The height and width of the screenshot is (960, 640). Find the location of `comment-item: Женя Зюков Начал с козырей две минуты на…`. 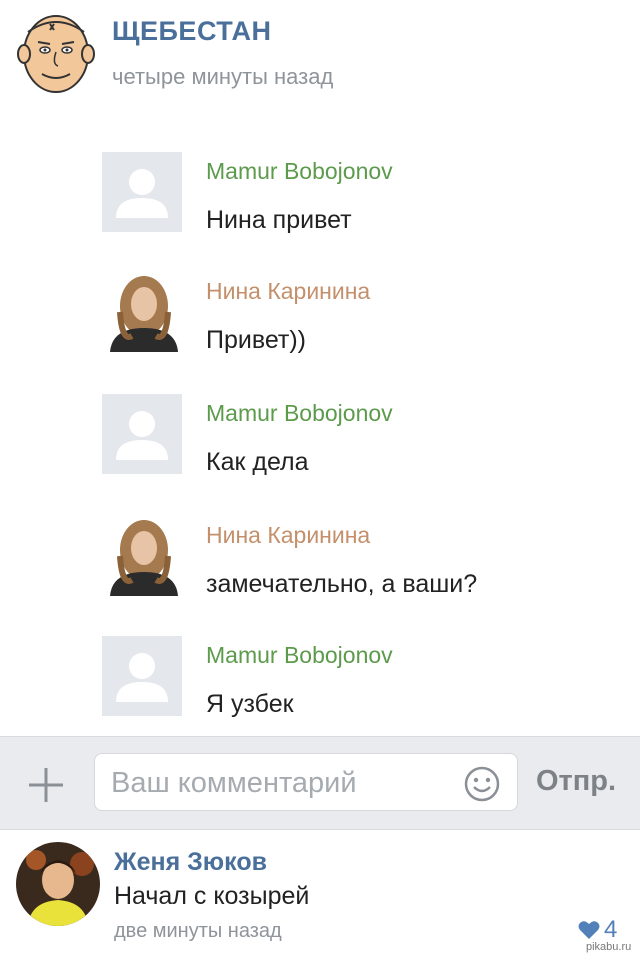

comment-item: Женя Зюков Начал с козырей две минуты на… is located at coordinates (320, 896).